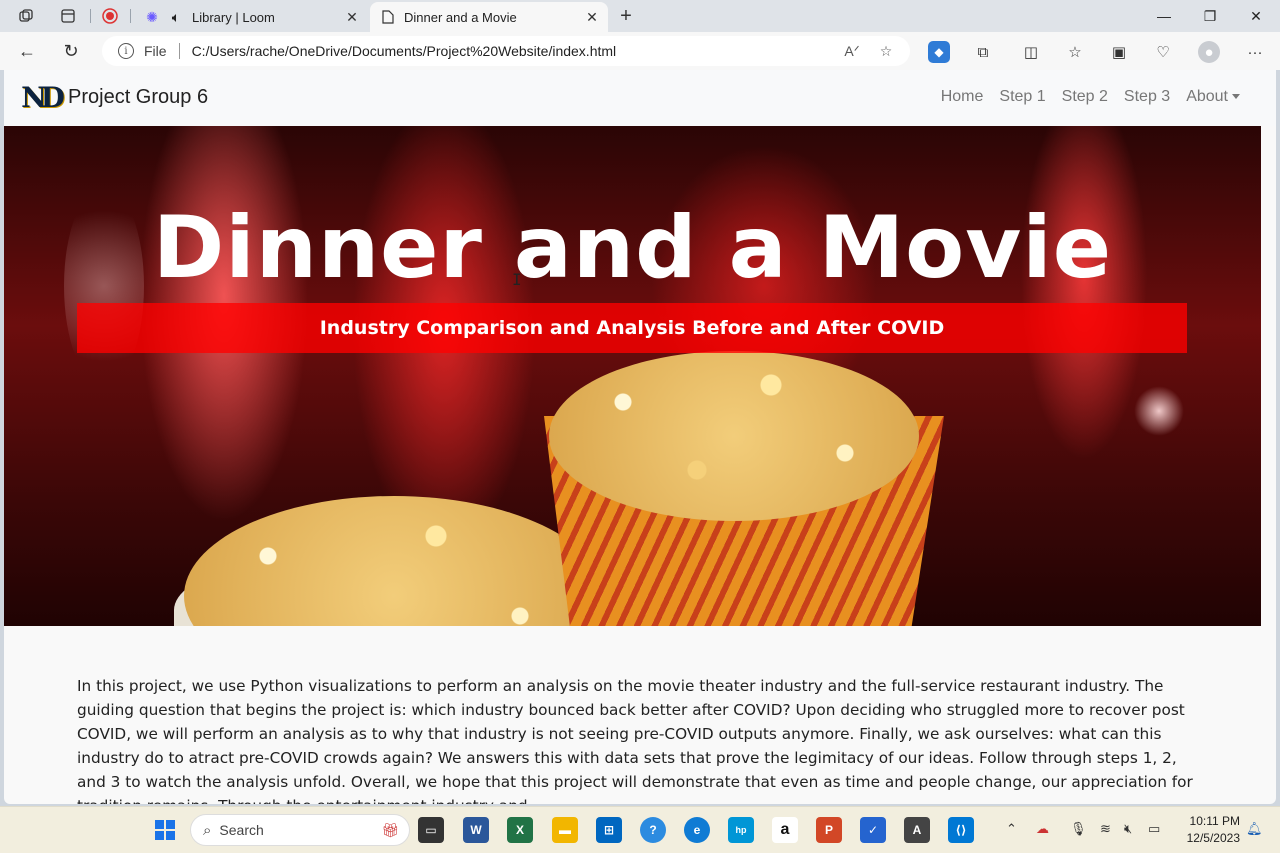 The width and height of the screenshot is (1280, 853). Describe the element at coordinates (632, 248) in the screenshot. I see `hero-title: Dinner and a Movie` at that location.